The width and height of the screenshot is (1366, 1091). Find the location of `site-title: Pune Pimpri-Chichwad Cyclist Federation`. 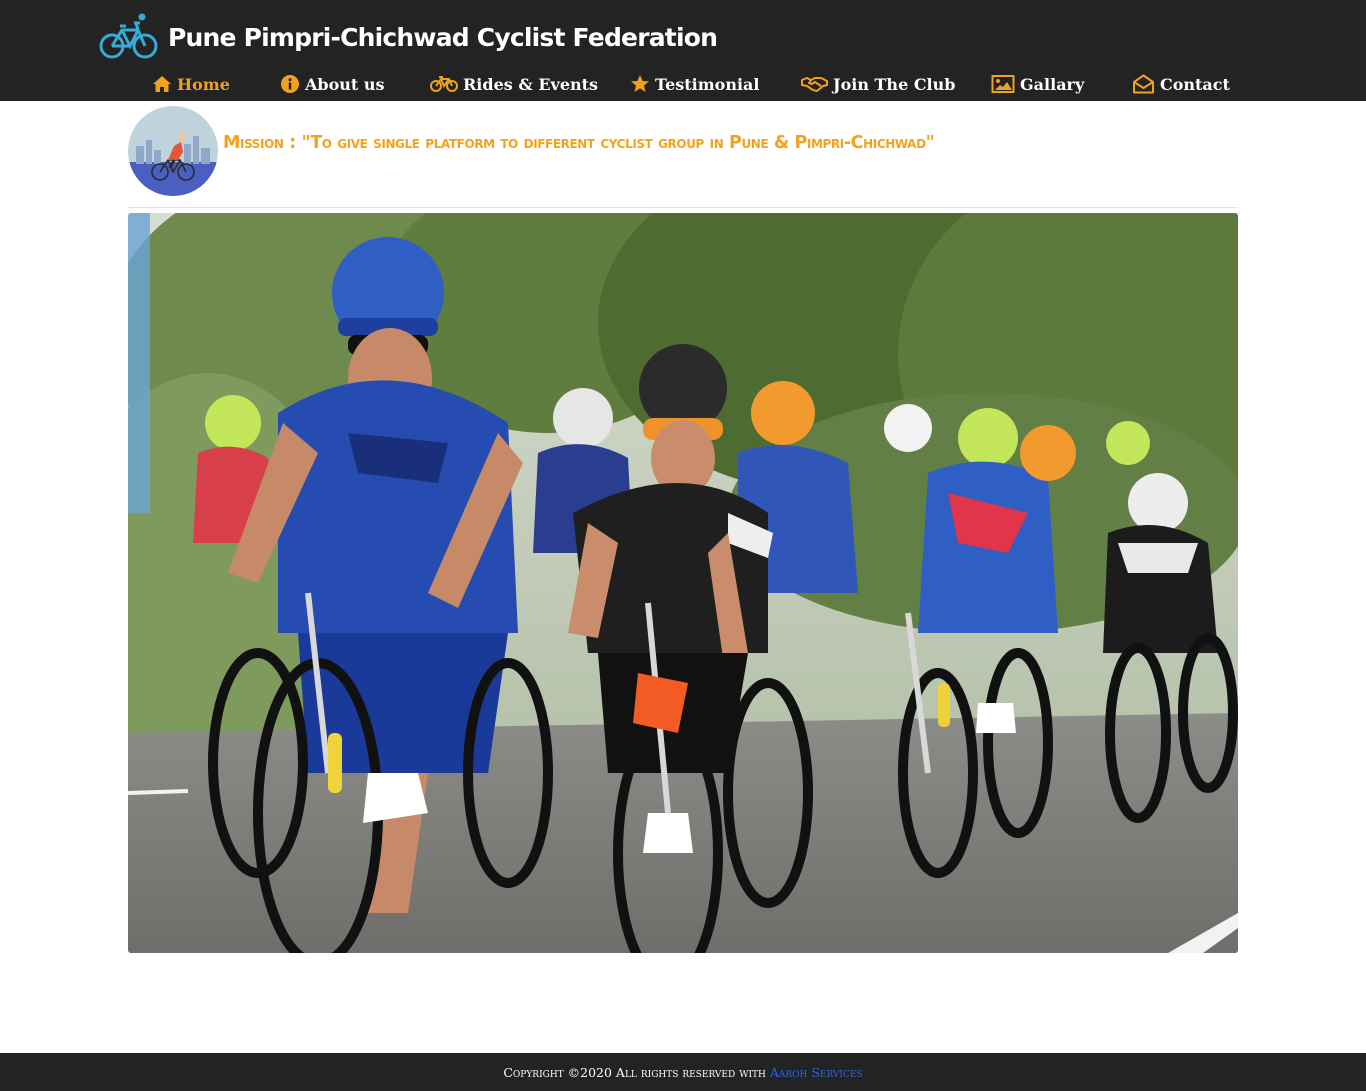

site-title: Pune Pimpri-Chichwad Cyclist Federation is located at coordinates (443, 37).